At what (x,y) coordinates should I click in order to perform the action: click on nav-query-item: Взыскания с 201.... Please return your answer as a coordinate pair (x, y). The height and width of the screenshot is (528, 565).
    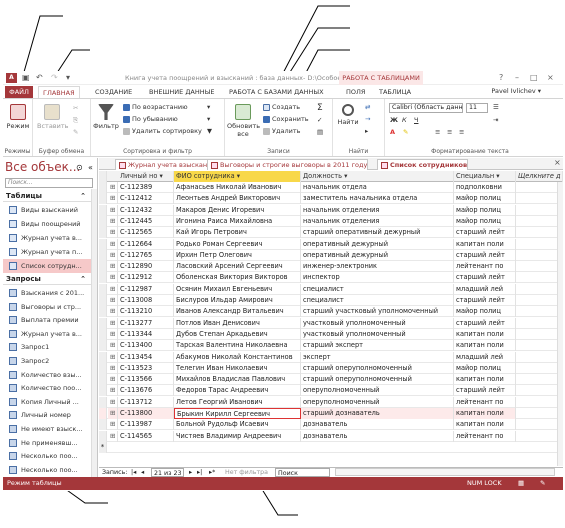
    Looking at the image, I should click on (47, 293).